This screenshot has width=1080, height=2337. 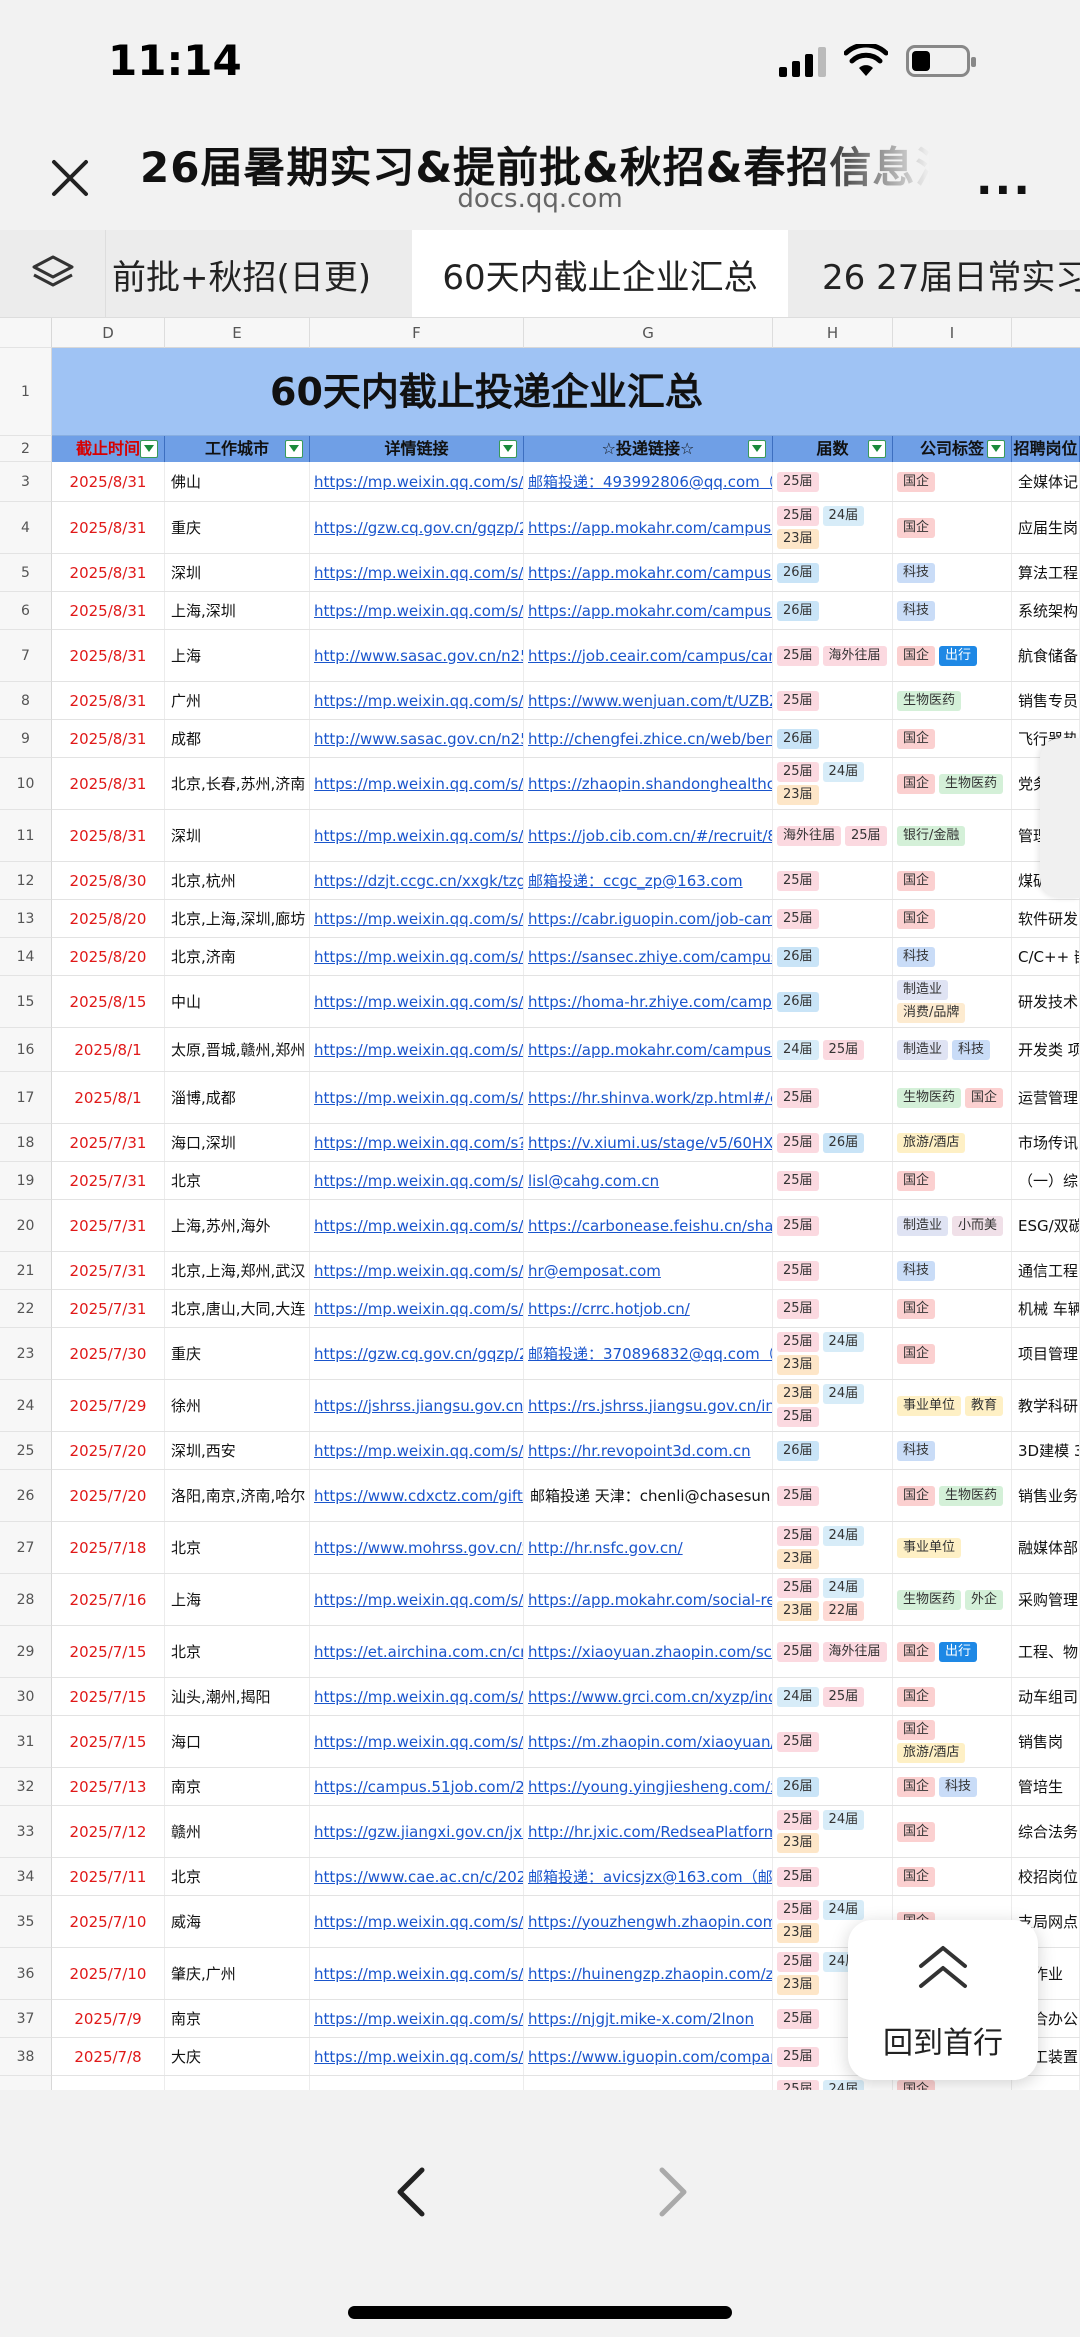 I want to click on row-number: 4, so click(x=26, y=528).